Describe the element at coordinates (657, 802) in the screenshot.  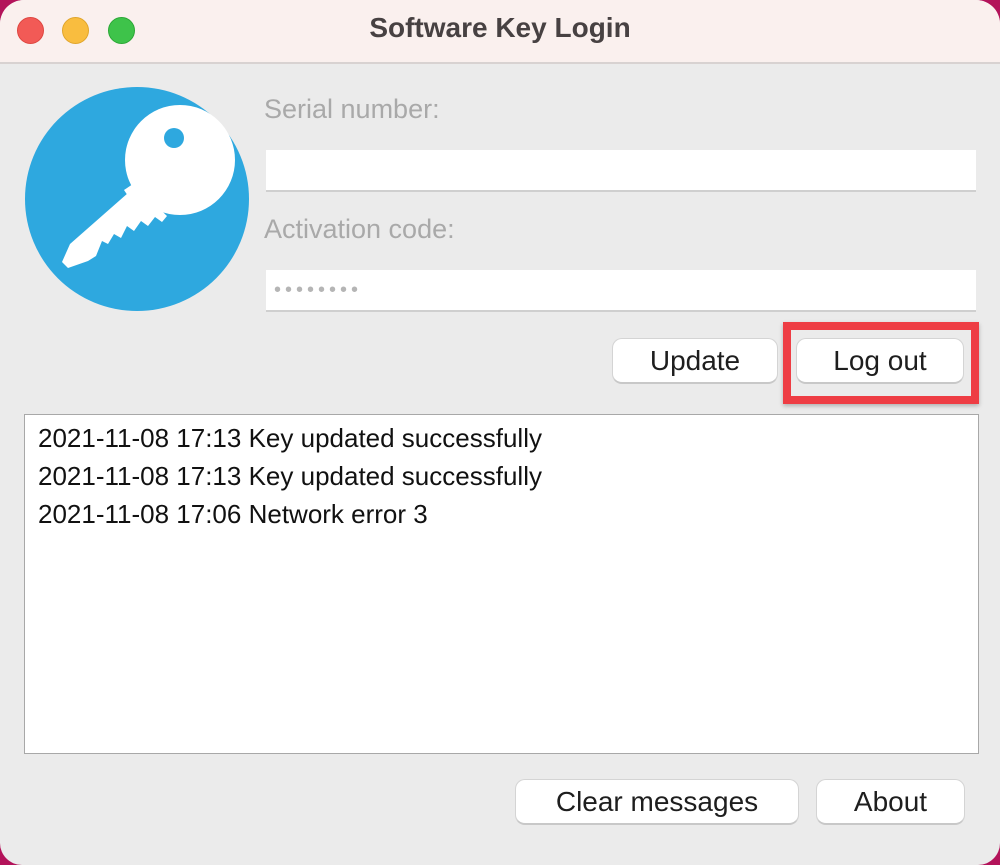
I see `clear-messages-button: Clear messages` at that location.